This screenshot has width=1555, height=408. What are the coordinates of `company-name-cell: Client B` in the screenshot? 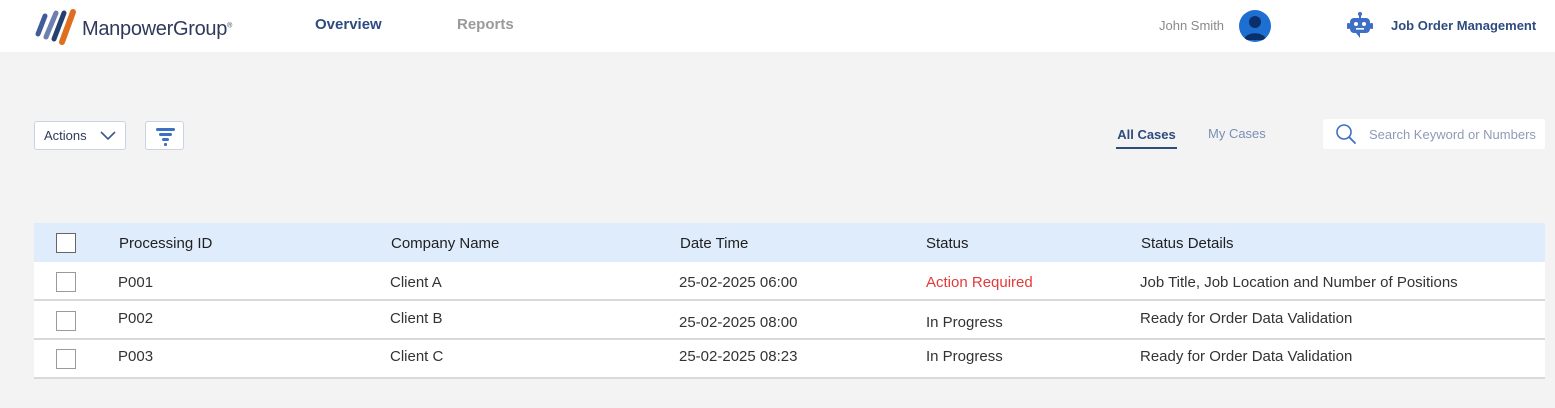 It's located at (416, 318).